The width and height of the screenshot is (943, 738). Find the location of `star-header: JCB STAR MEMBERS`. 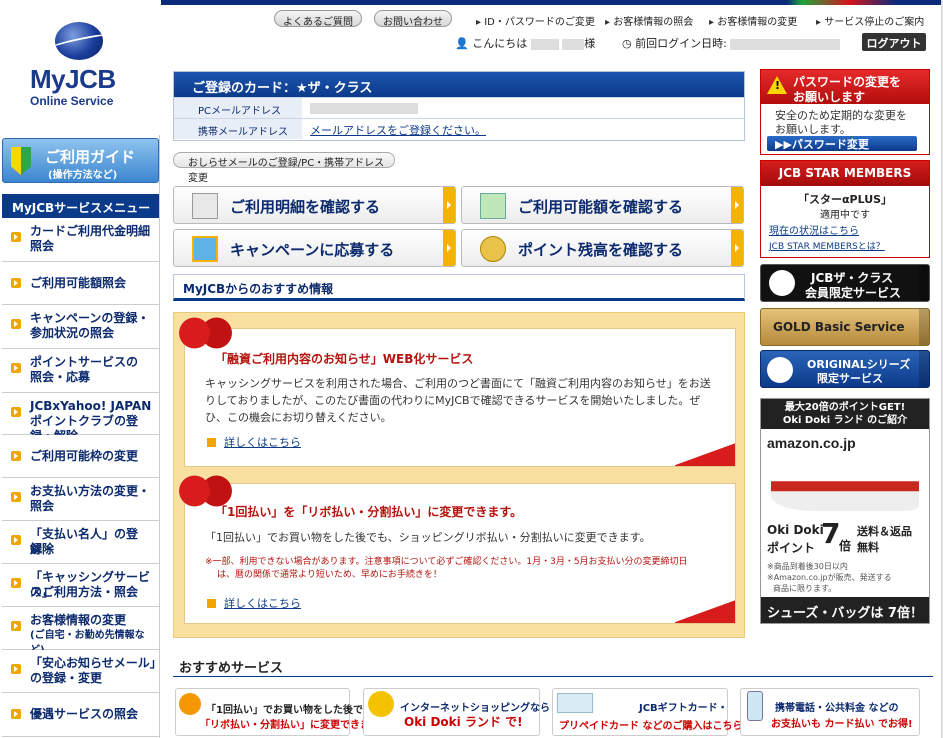

star-header: JCB STAR MEMBERS is located at coordinates (845, 173).